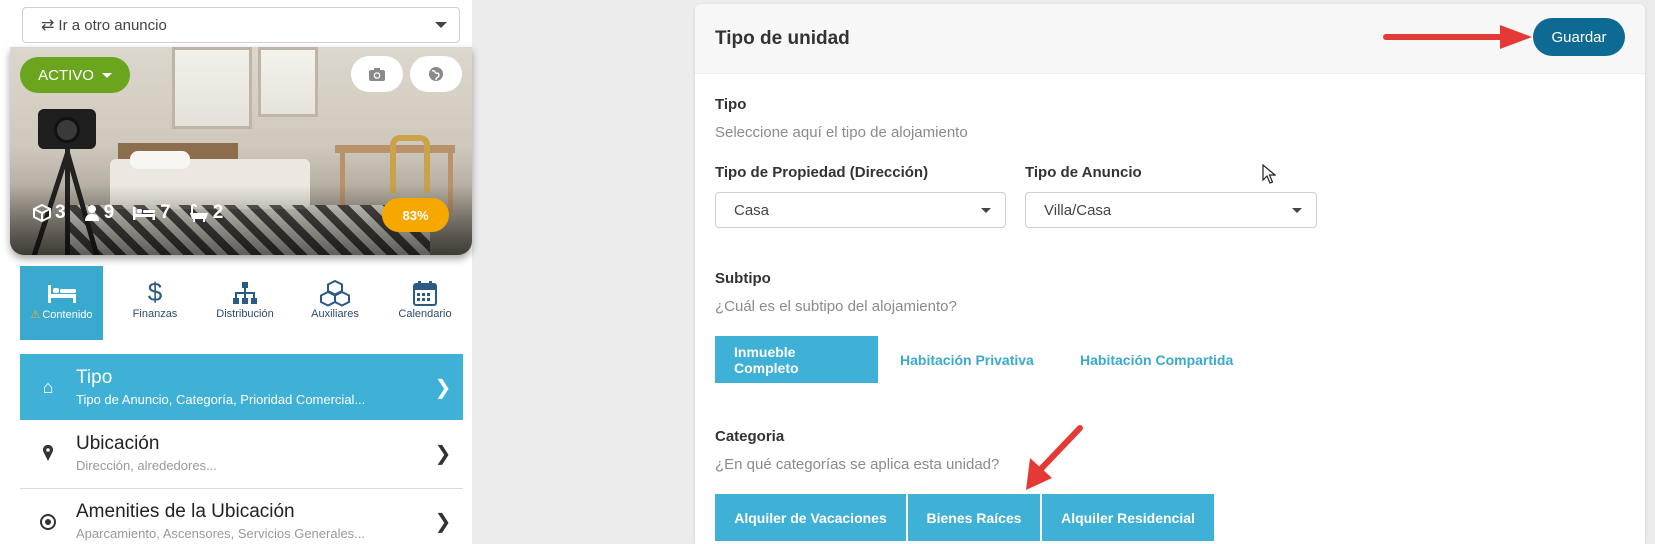  What do you see at coordinates (118, 443) in the screenshot?
I see `menu-item-title: Ubicación` at bounding box center [118, 443].